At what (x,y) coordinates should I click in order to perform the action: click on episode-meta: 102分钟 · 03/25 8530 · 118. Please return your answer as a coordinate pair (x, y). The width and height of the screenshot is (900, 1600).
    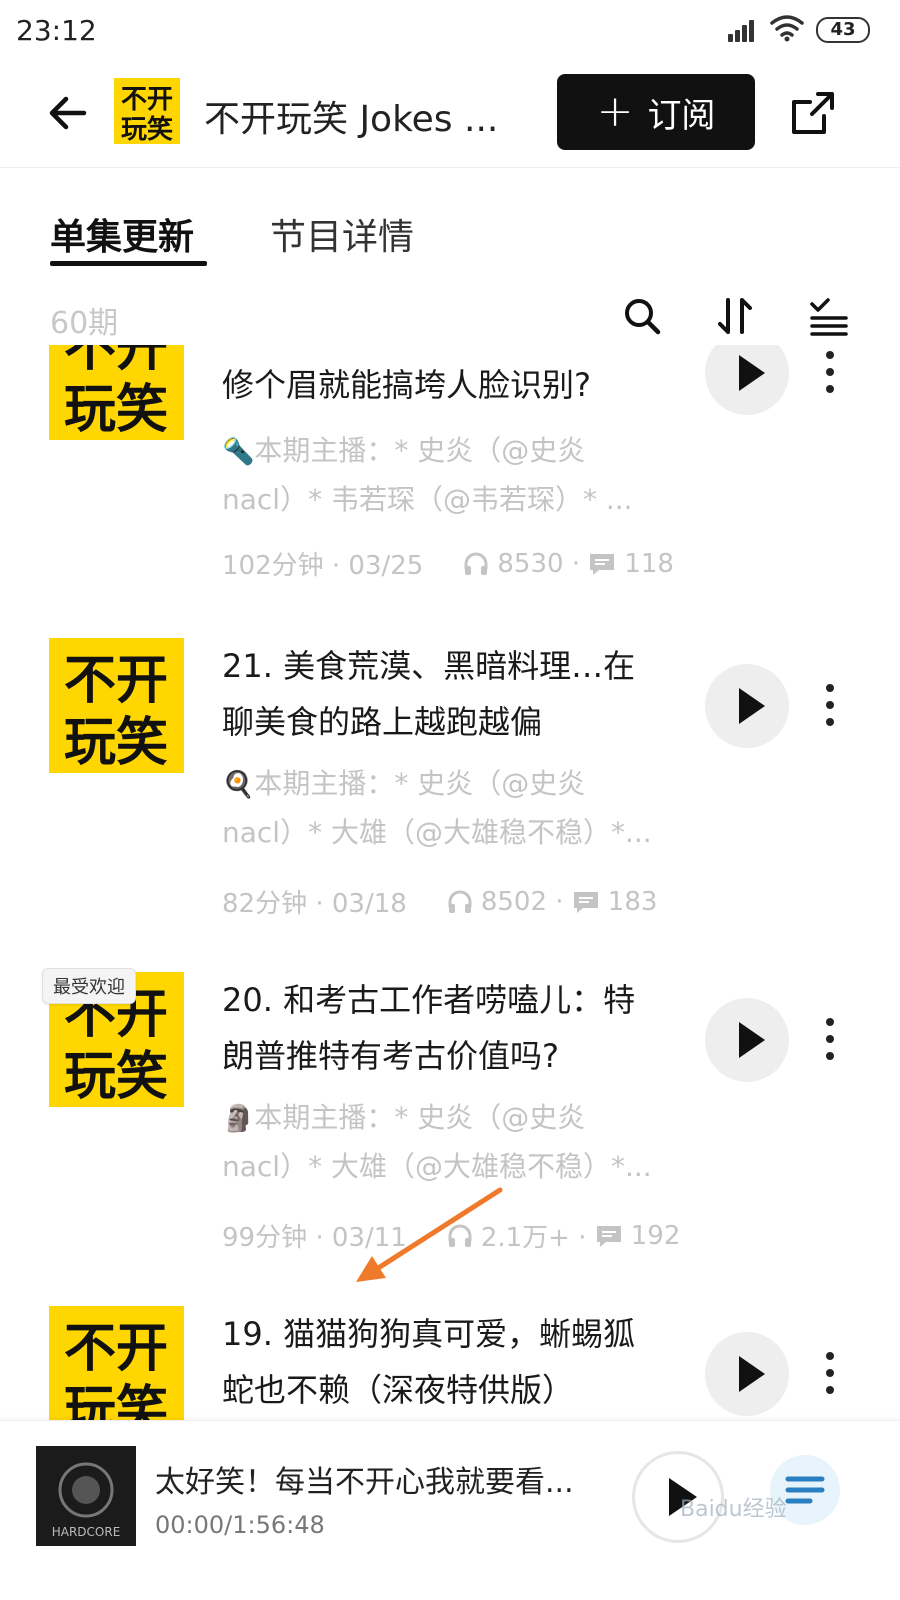
    Looking at the image, I should click on (448, 565).